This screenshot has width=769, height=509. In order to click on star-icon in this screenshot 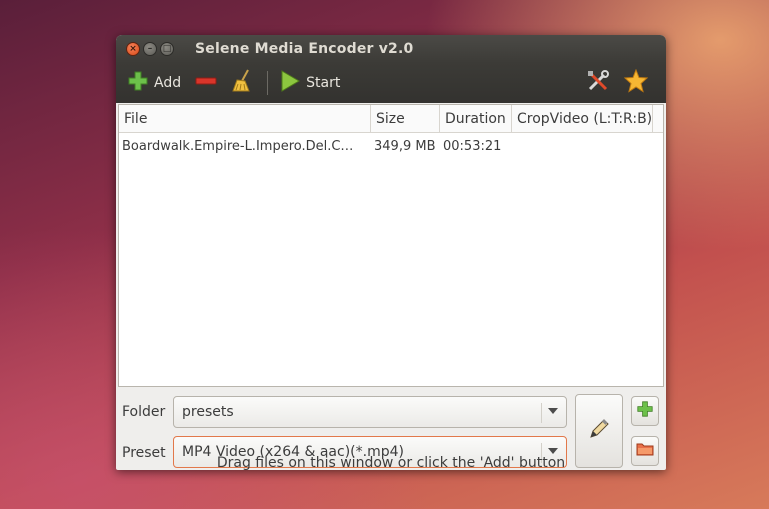, I will do `click(636, 82)`.